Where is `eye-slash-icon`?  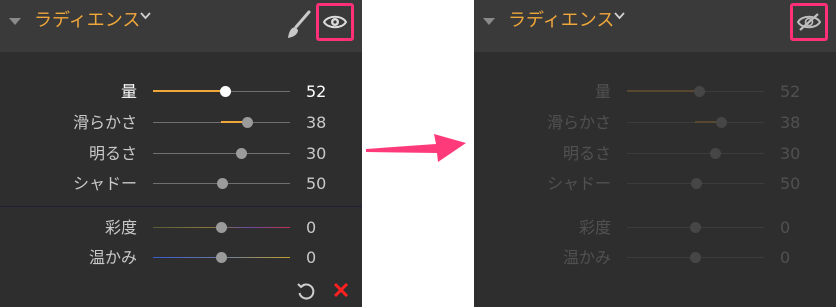
eye-slash-icon is located at coordinates (809, 22).